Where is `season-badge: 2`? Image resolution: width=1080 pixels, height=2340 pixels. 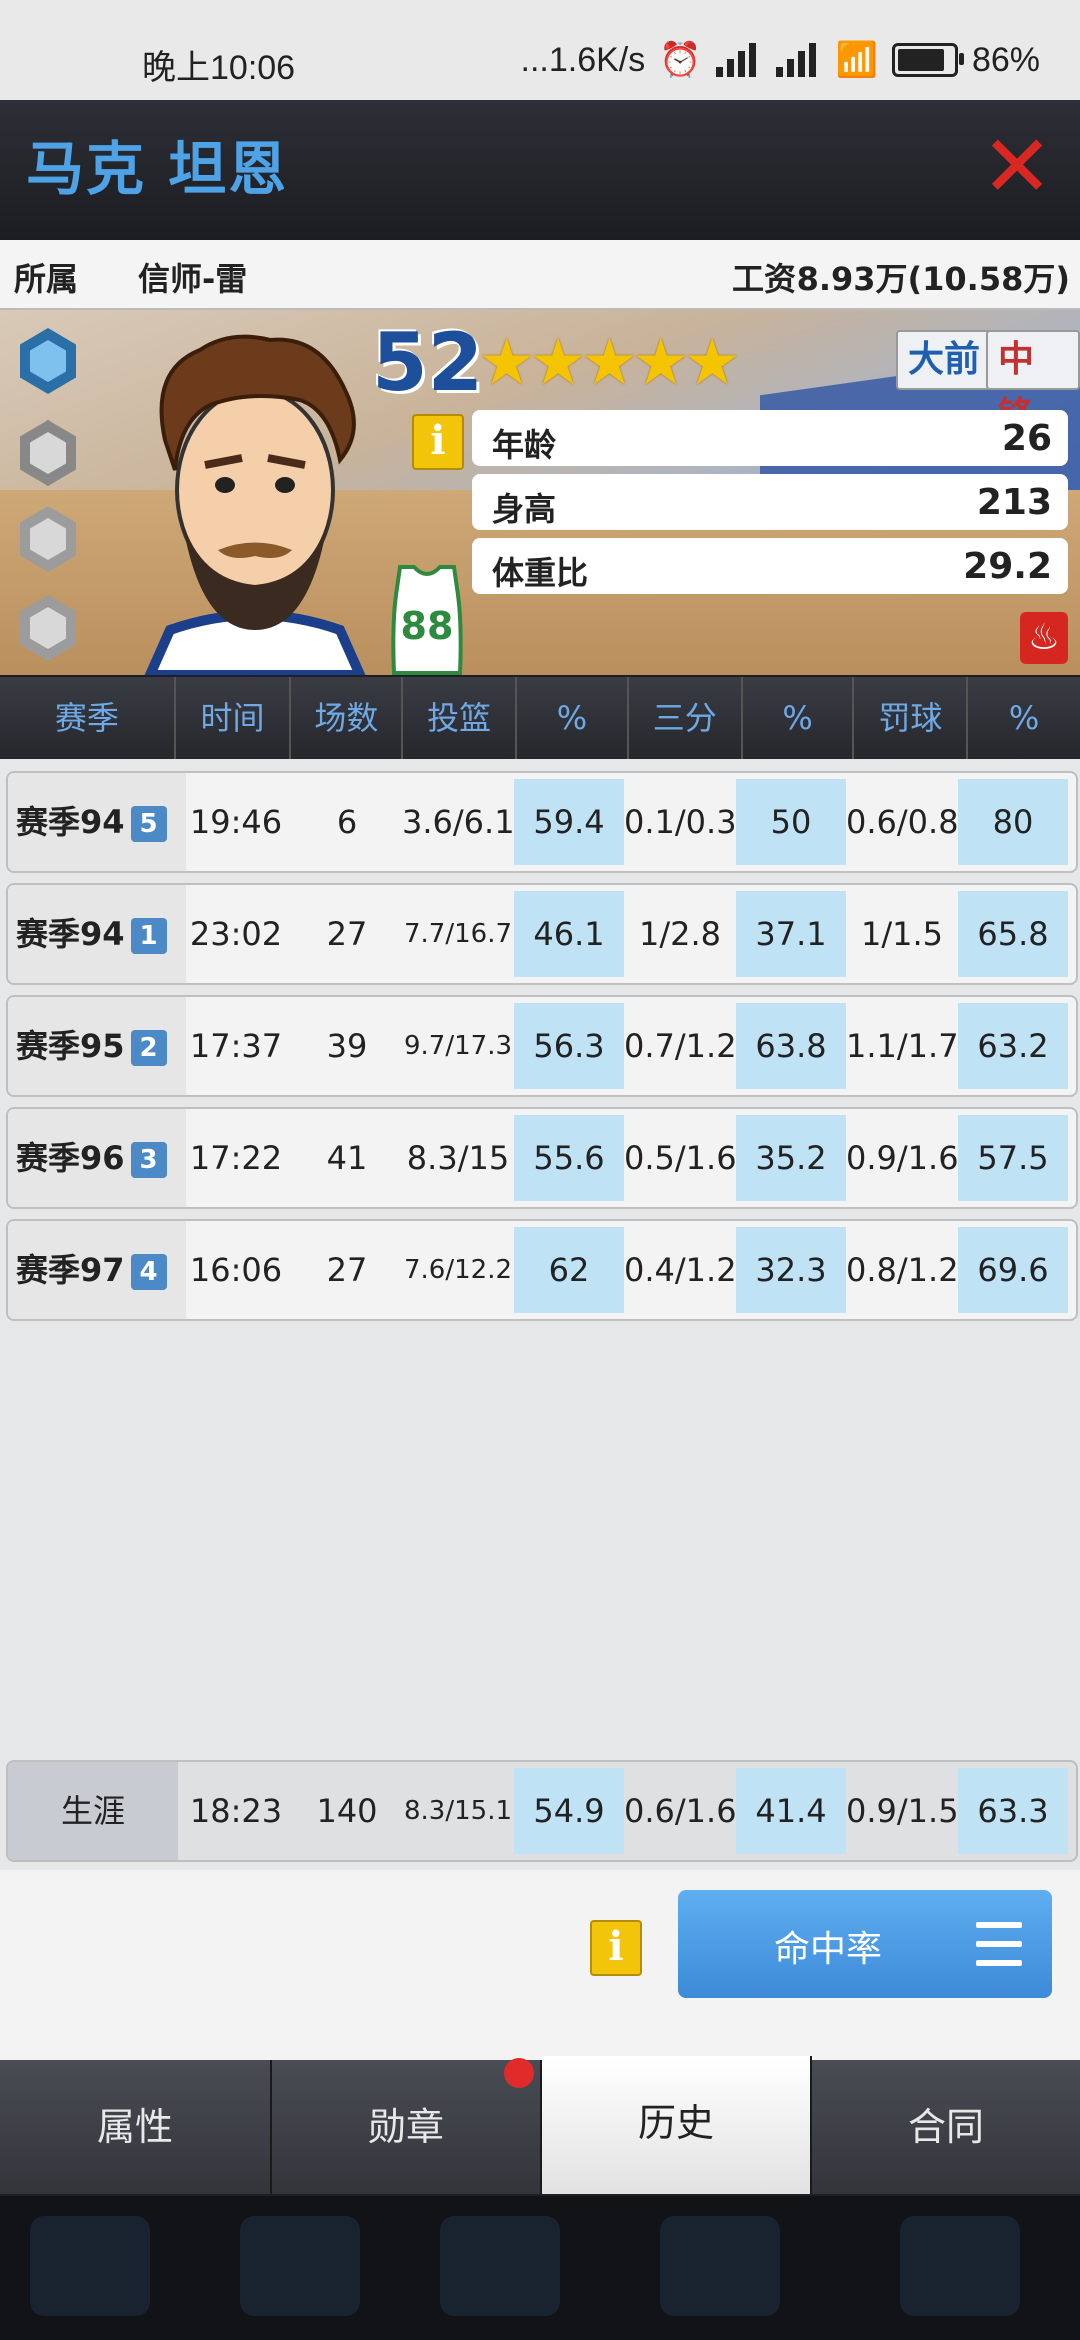 season-badge: 2 is located at coordinates (148, 1048).